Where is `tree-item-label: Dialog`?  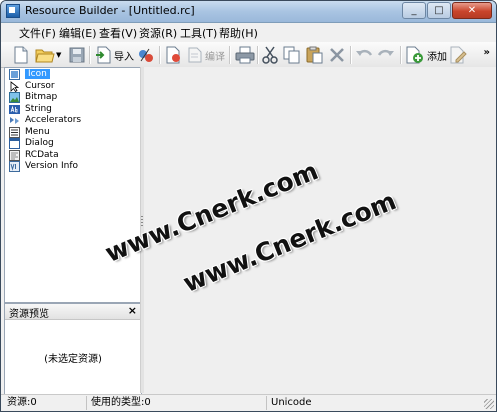 tree-item-label: Dialog is located at coordinates (39, 143).